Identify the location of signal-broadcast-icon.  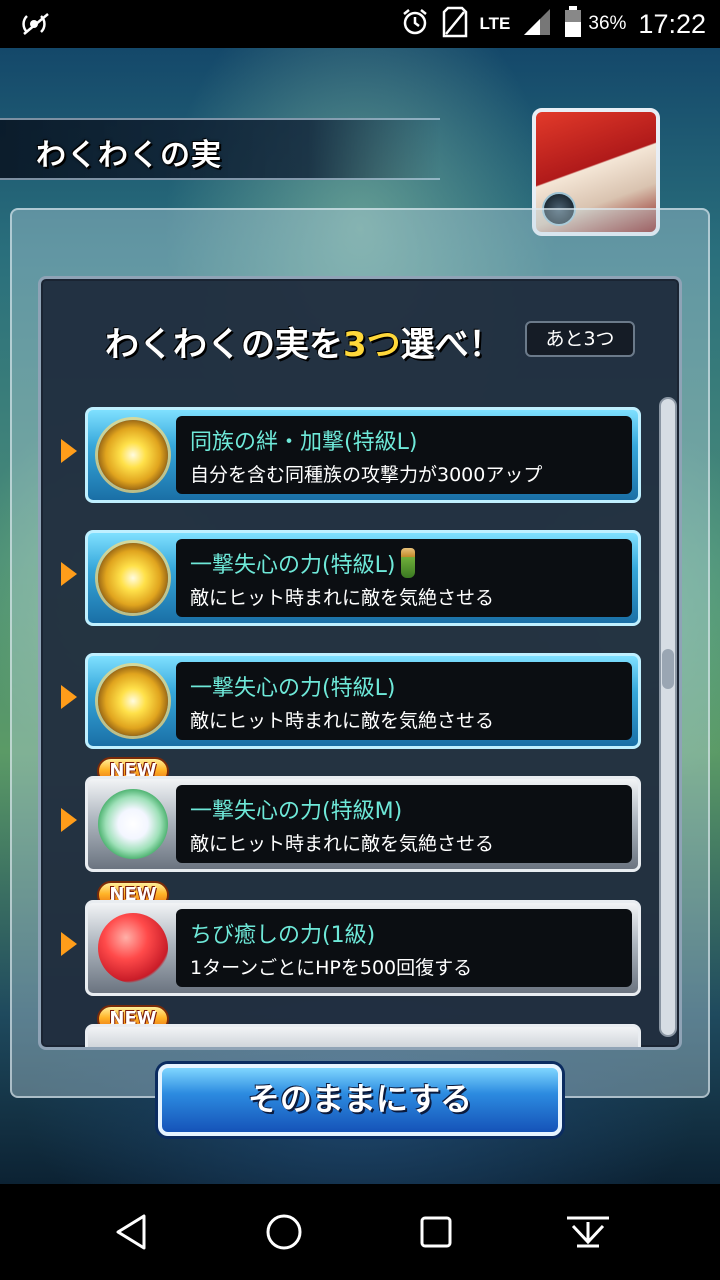
(37, 24).